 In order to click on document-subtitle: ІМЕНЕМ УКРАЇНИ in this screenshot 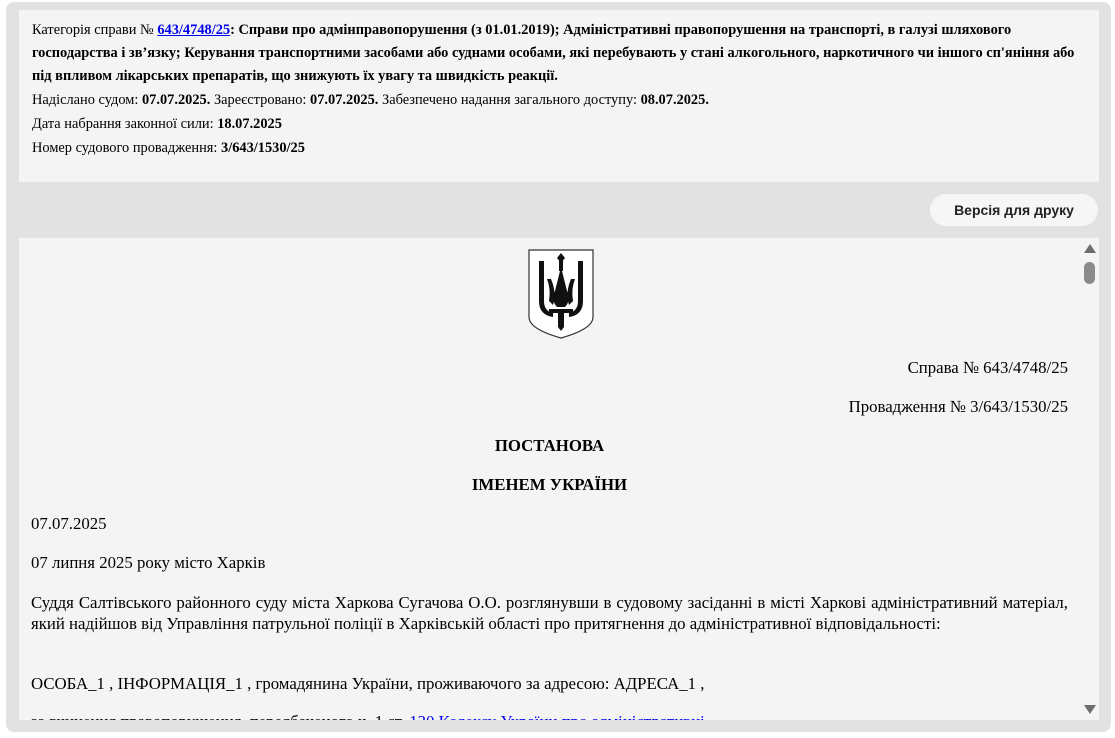, I will do `click(549, 484)`.